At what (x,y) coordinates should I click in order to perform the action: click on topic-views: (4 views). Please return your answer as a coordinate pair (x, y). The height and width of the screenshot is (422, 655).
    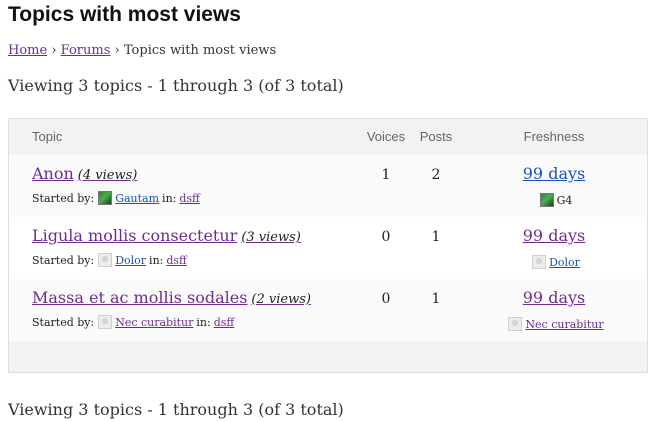
    Looking at the image, I should click on (107, 175).